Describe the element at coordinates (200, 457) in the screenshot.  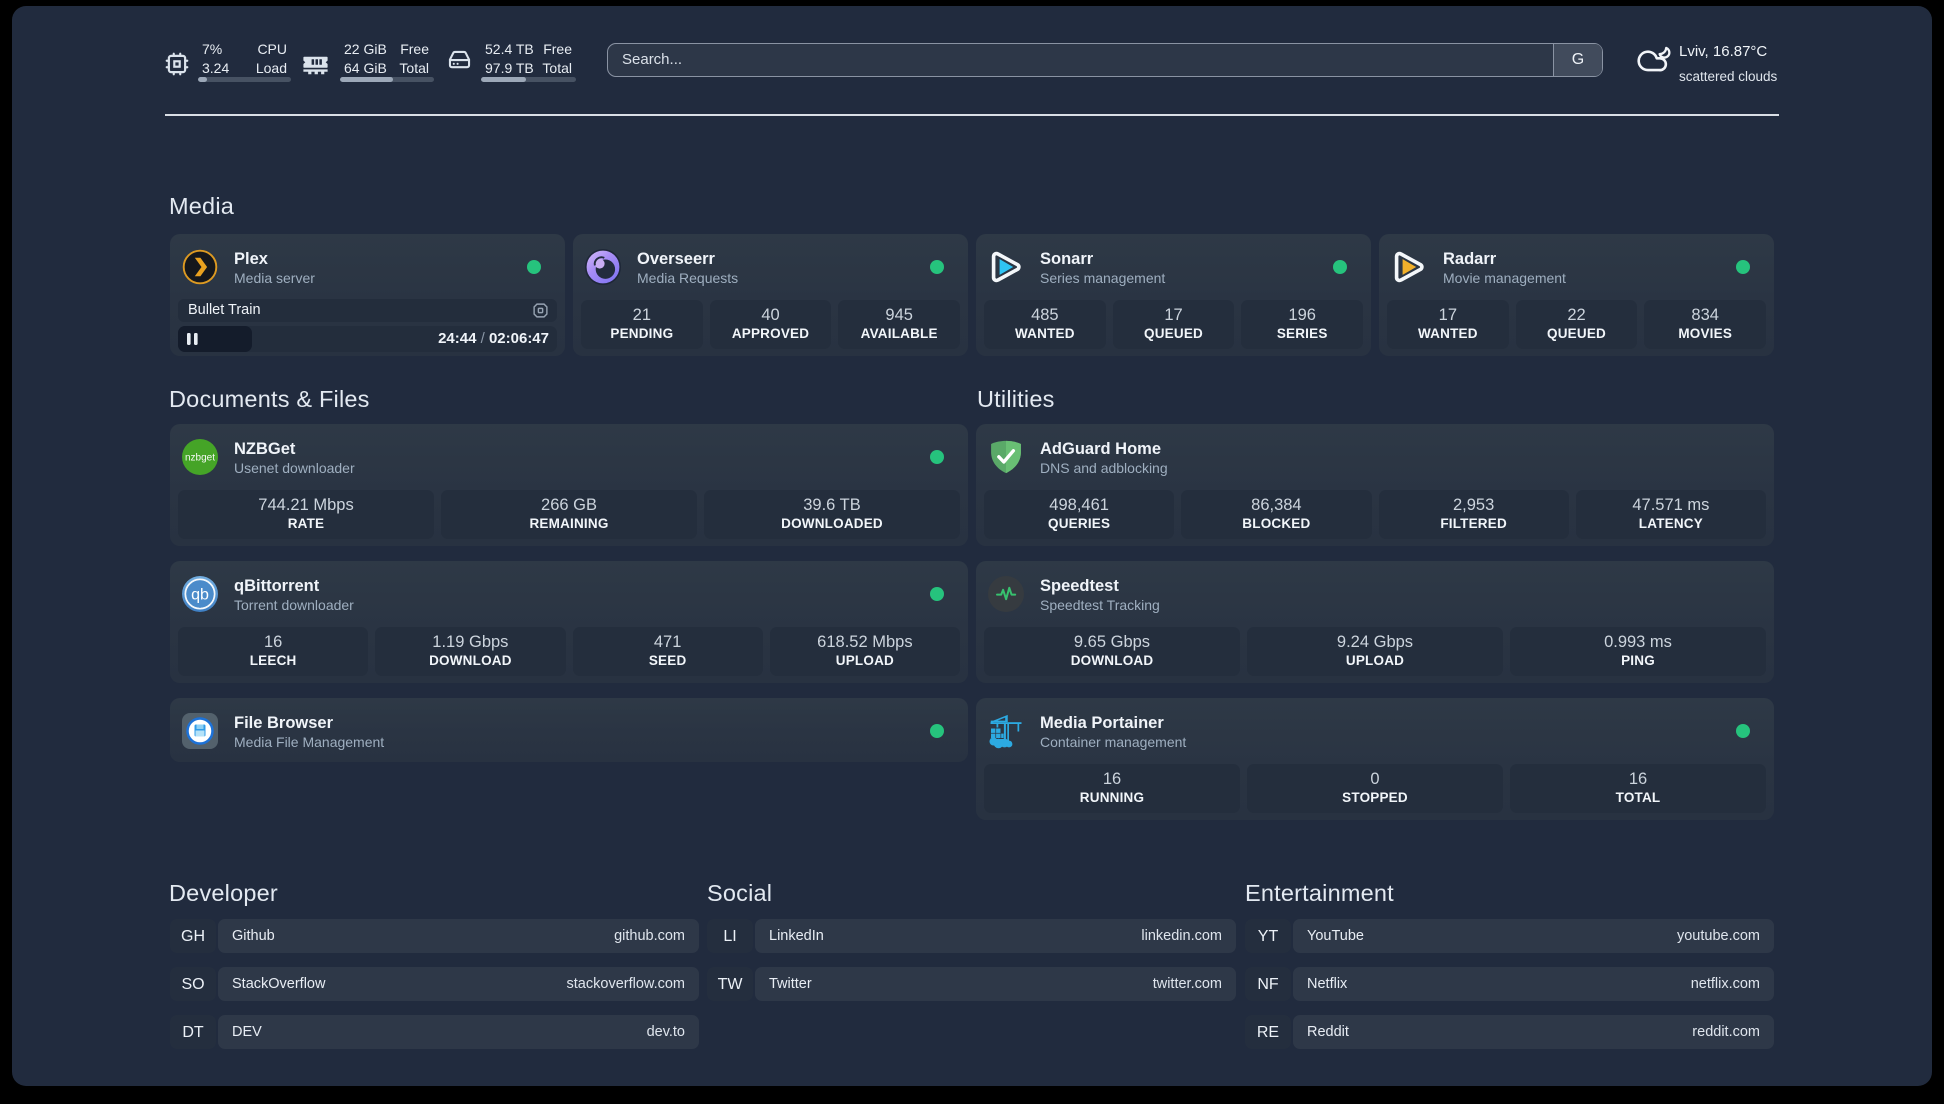
I see `svg-text: nzbget` at that location.